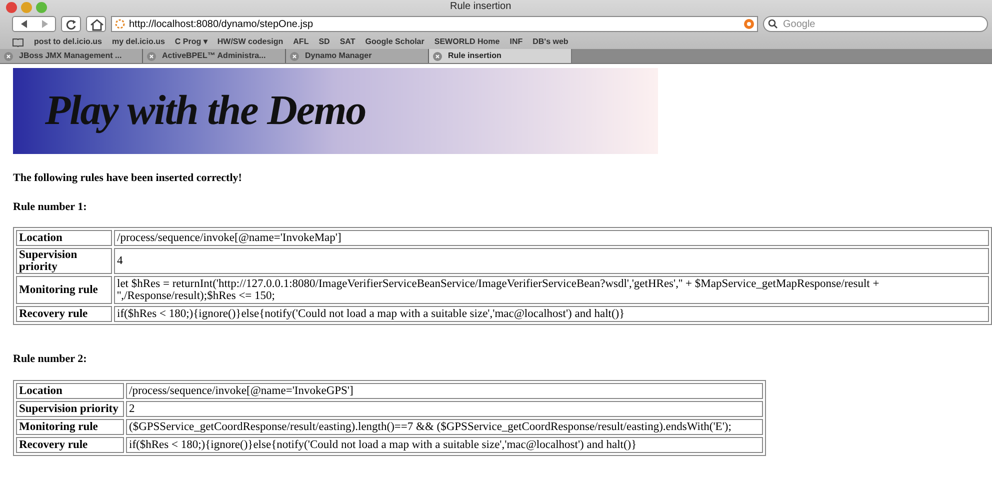 The image size is (992, 486). What do you see at coordinates (774, 24) in the screenshot?
I see `search-icon` at bounding box center [774, 24].